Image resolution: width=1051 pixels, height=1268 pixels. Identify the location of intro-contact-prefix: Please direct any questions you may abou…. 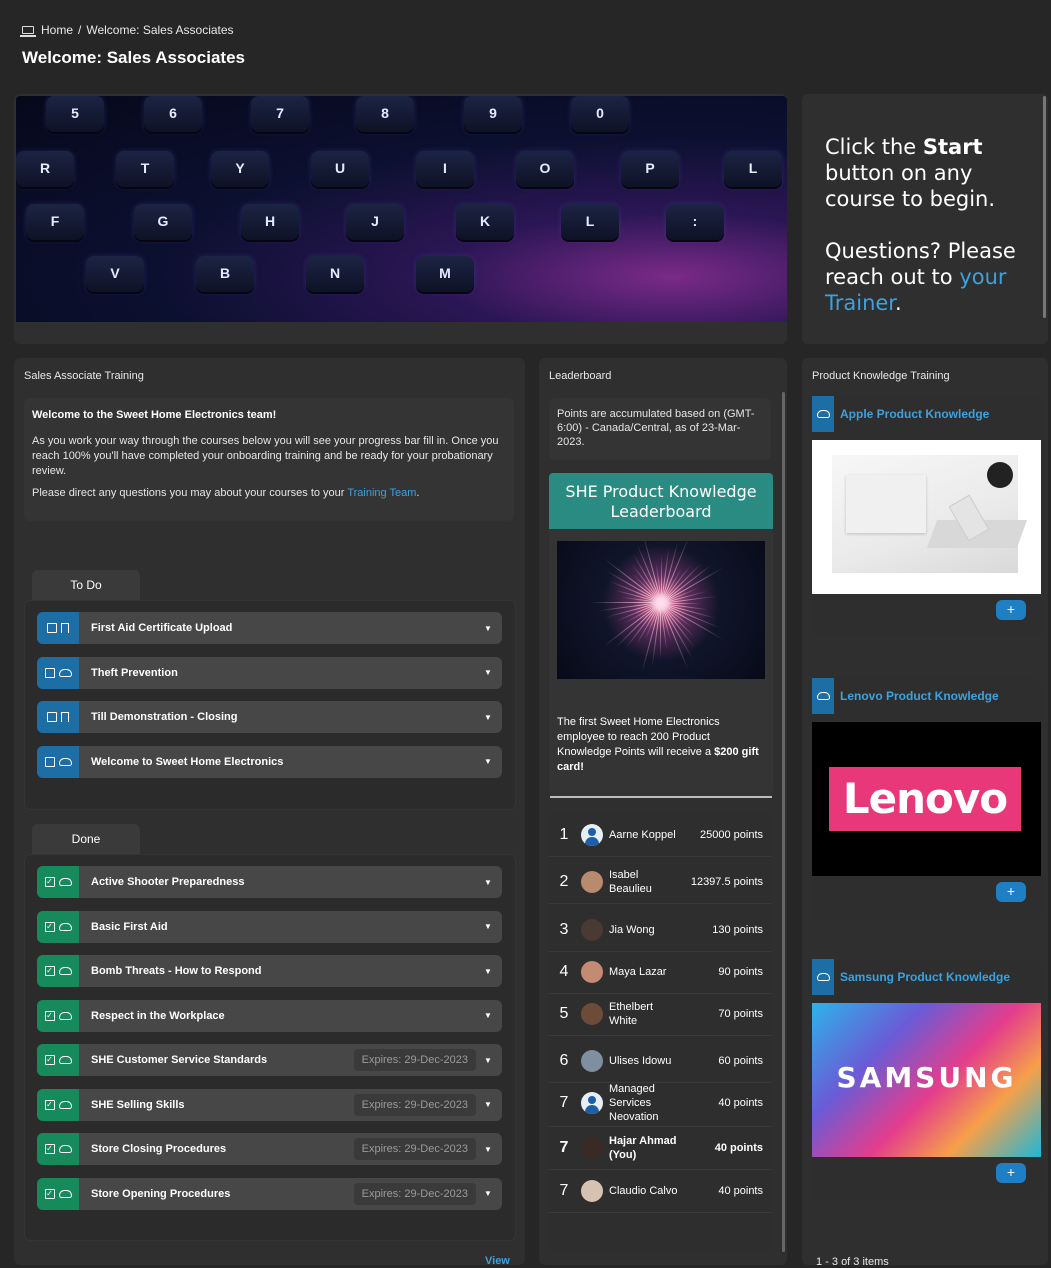
(190, 493).